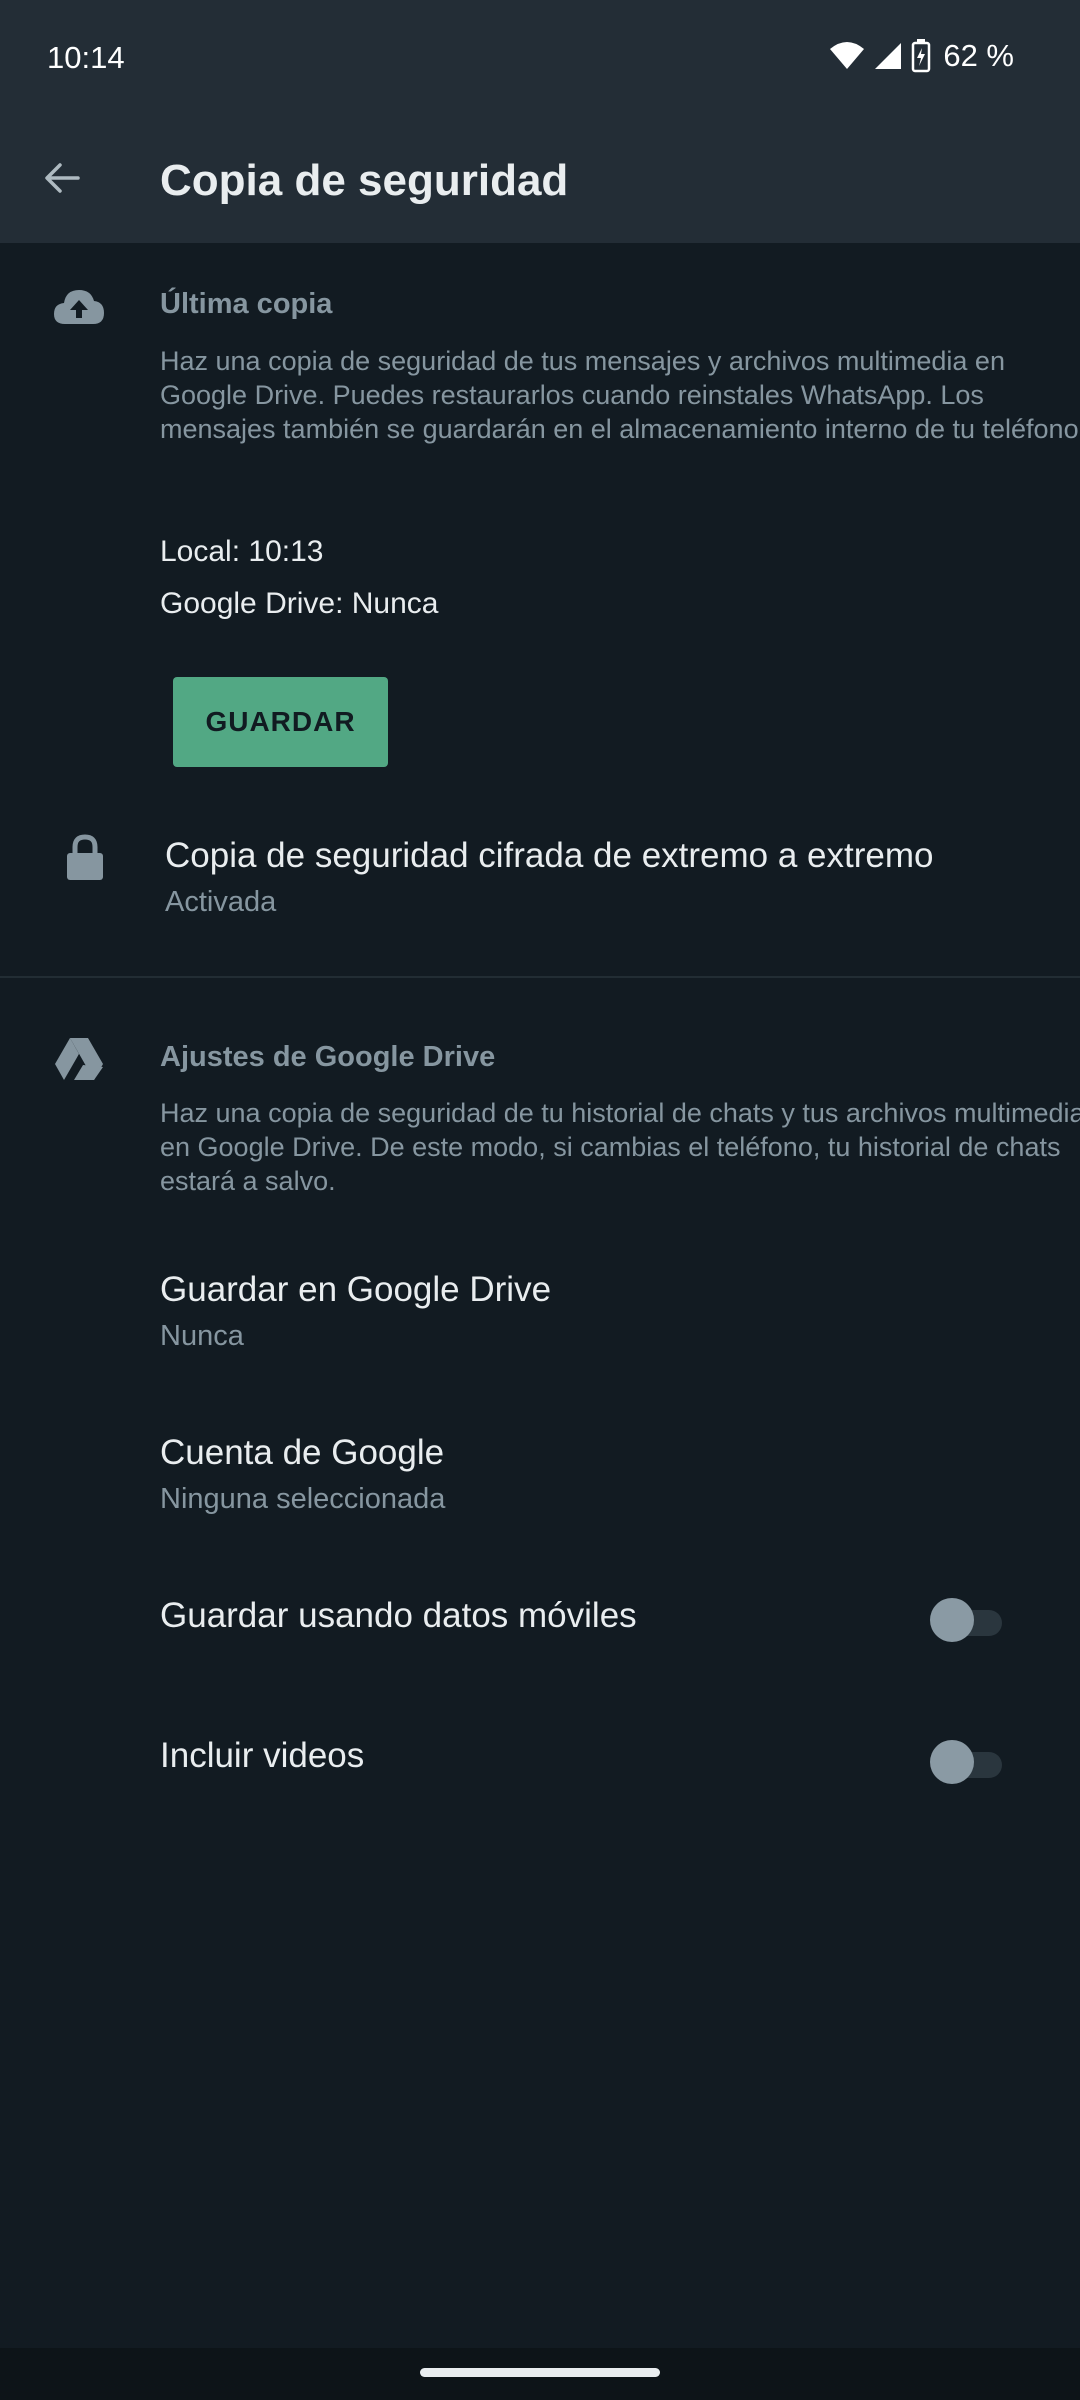  I want to click on back-button, so click(62, 178).